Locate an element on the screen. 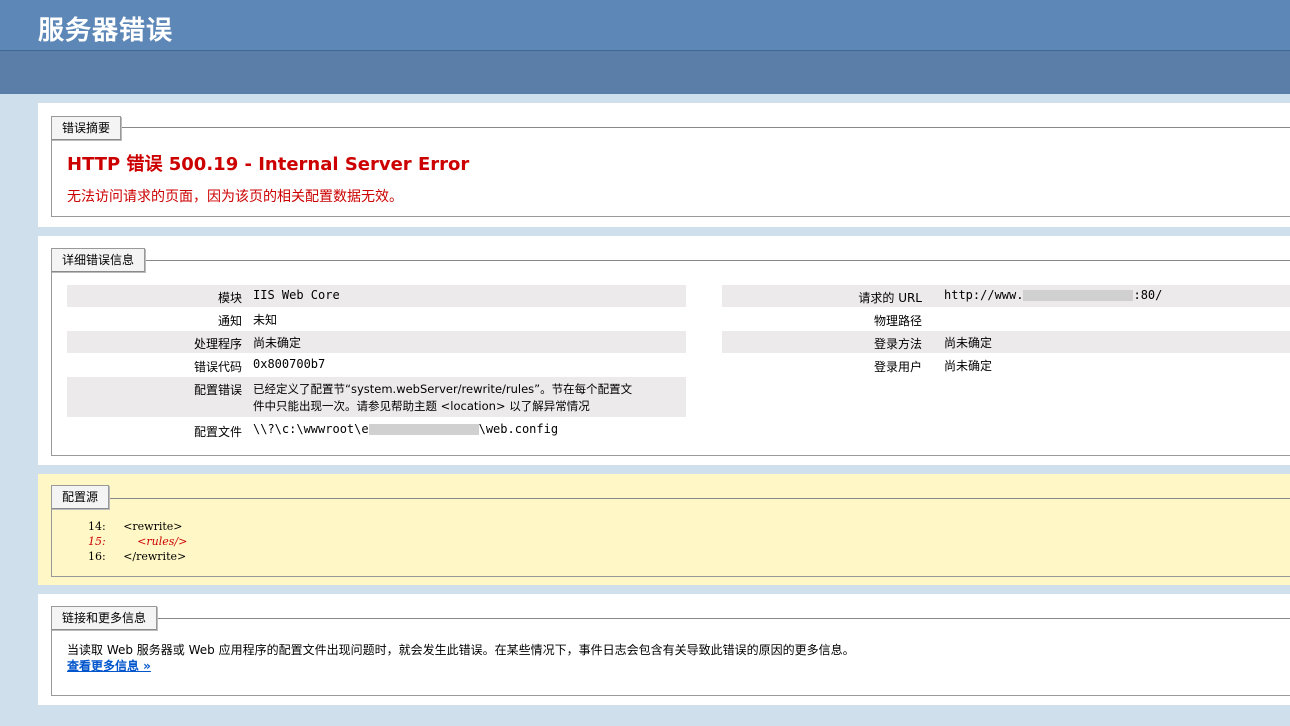  page-header: 服务器错误 is located at coordinates (645, 25).